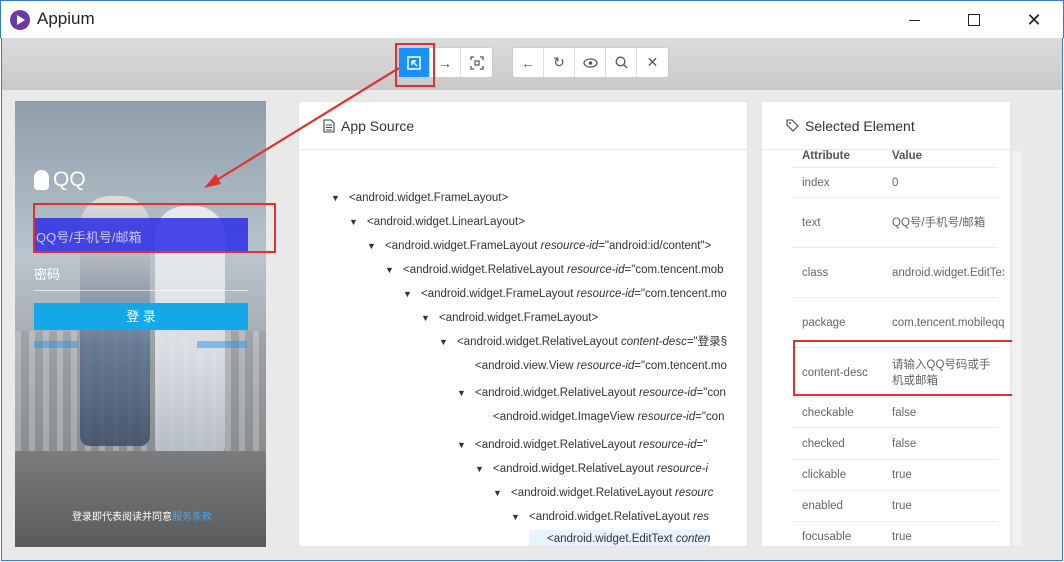 This screenshot has height=562, width=1064. Describe the element at coordinates (939, 222) in the screenshot. I see `attribute-value: QQ号/手机号/邮箱` at that location.